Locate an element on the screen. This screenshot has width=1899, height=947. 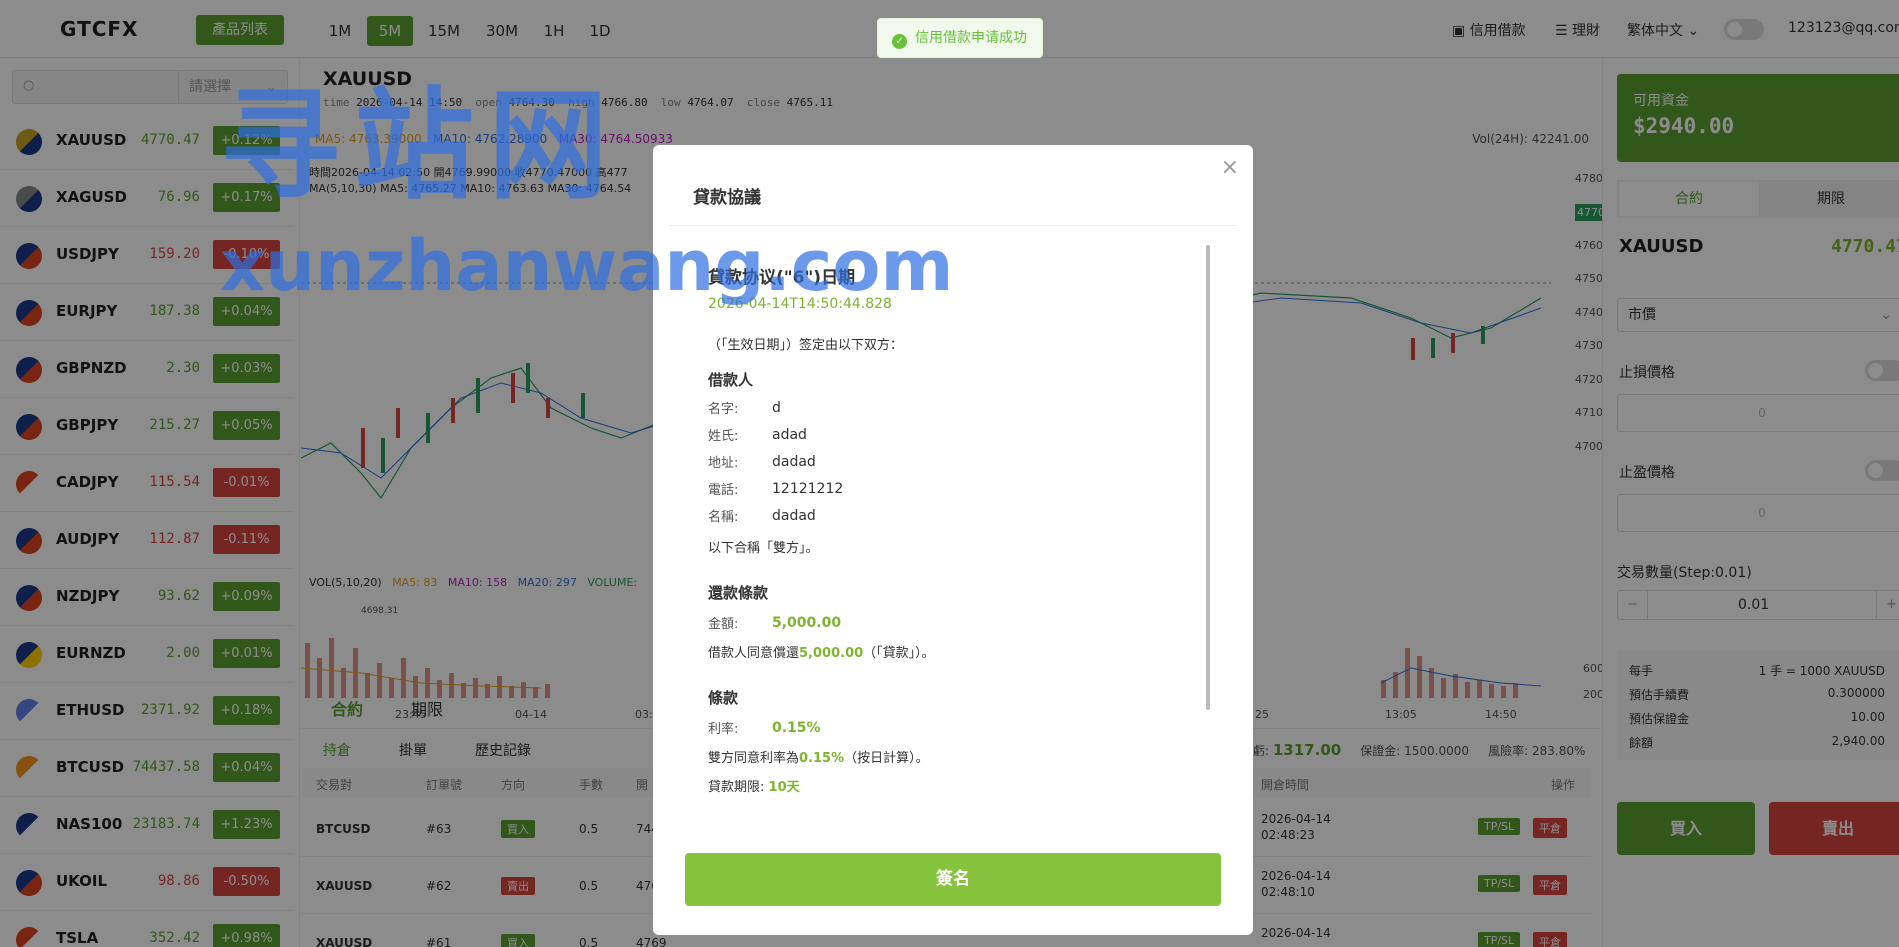
parties-note: 以下合稱「雙方」。 is located at coordinates (763, 548).